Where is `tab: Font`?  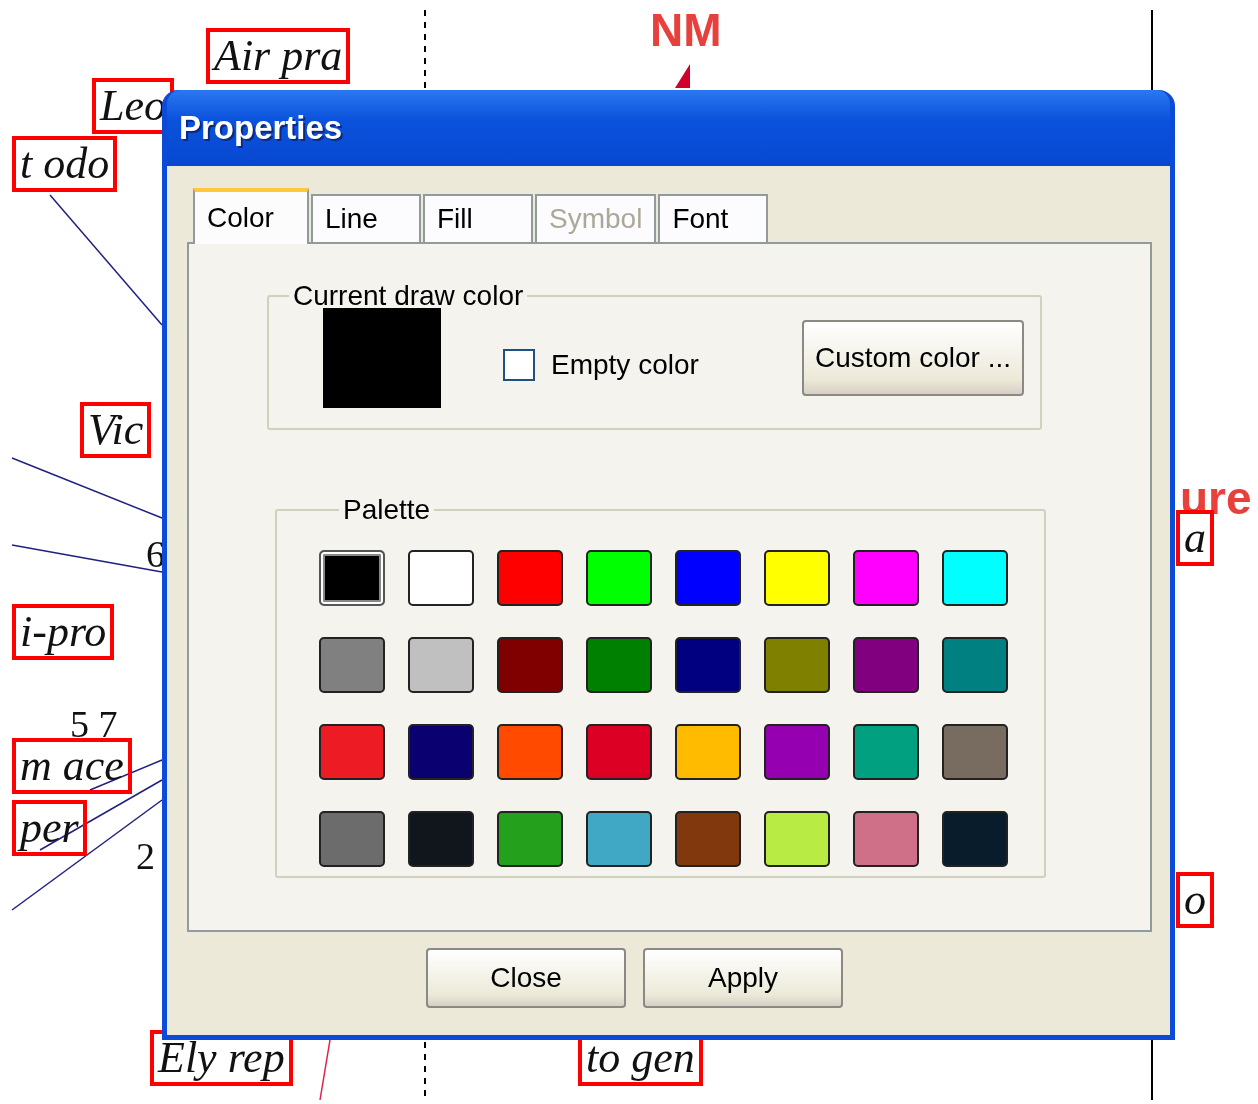
tab: Font is located at coordinates (713, 218).